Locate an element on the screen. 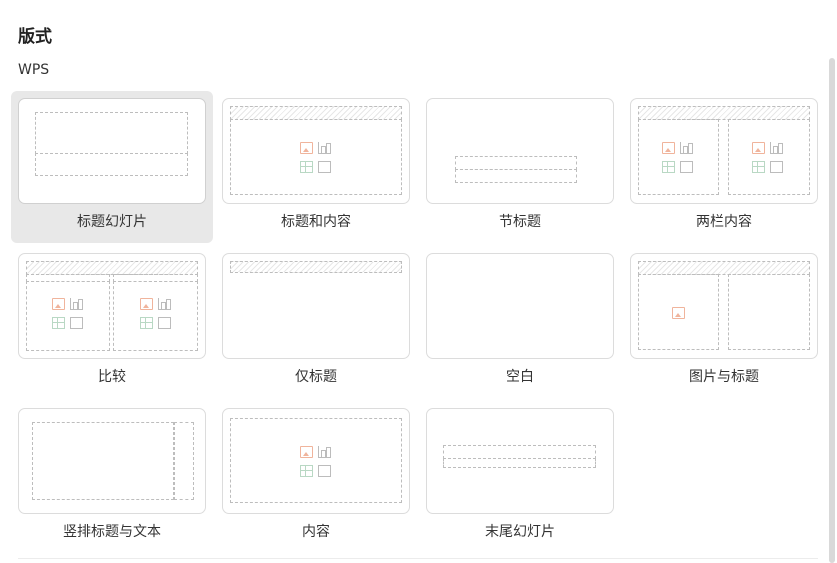 This screenshot has width=837, height=563. layout-comparison: 比较 is located at coordinates (112, 322).